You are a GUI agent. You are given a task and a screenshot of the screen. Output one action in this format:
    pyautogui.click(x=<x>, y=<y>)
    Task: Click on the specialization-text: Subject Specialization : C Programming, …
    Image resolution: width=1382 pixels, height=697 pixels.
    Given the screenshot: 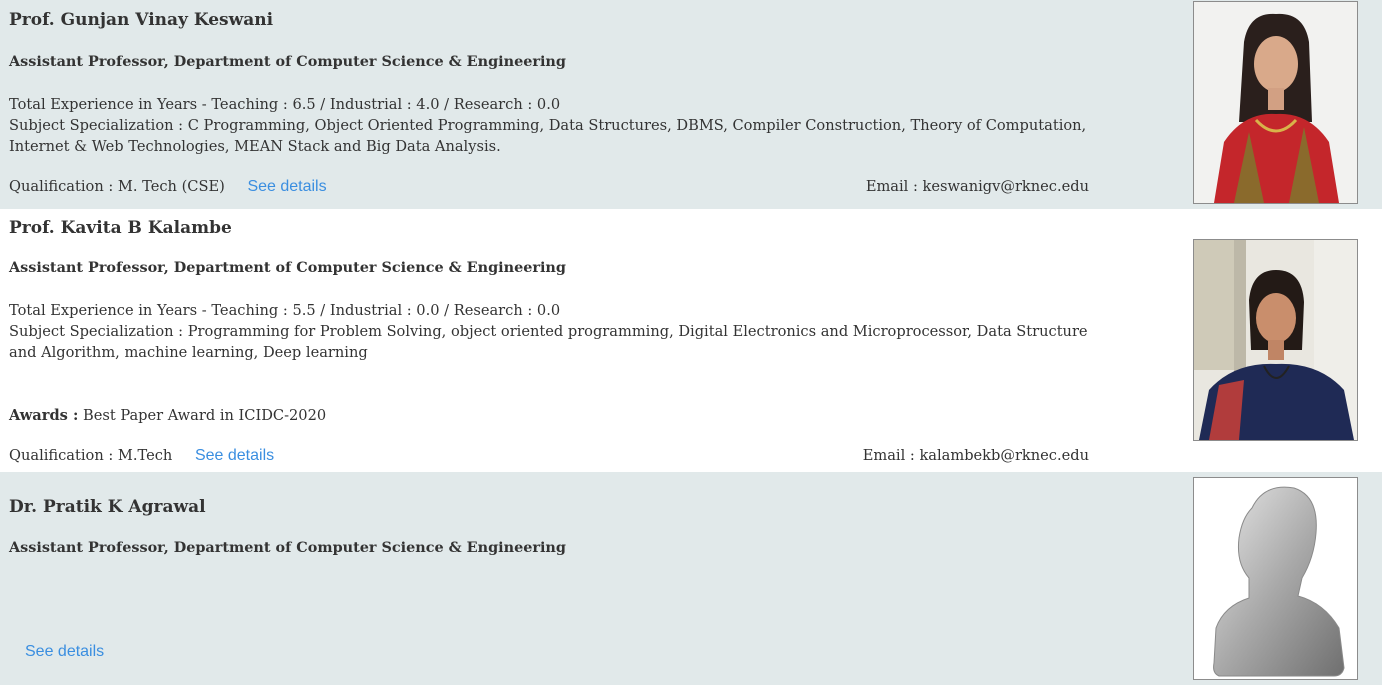 What is the action you would take?
    pyautogui.click(x=548, y=136)
    